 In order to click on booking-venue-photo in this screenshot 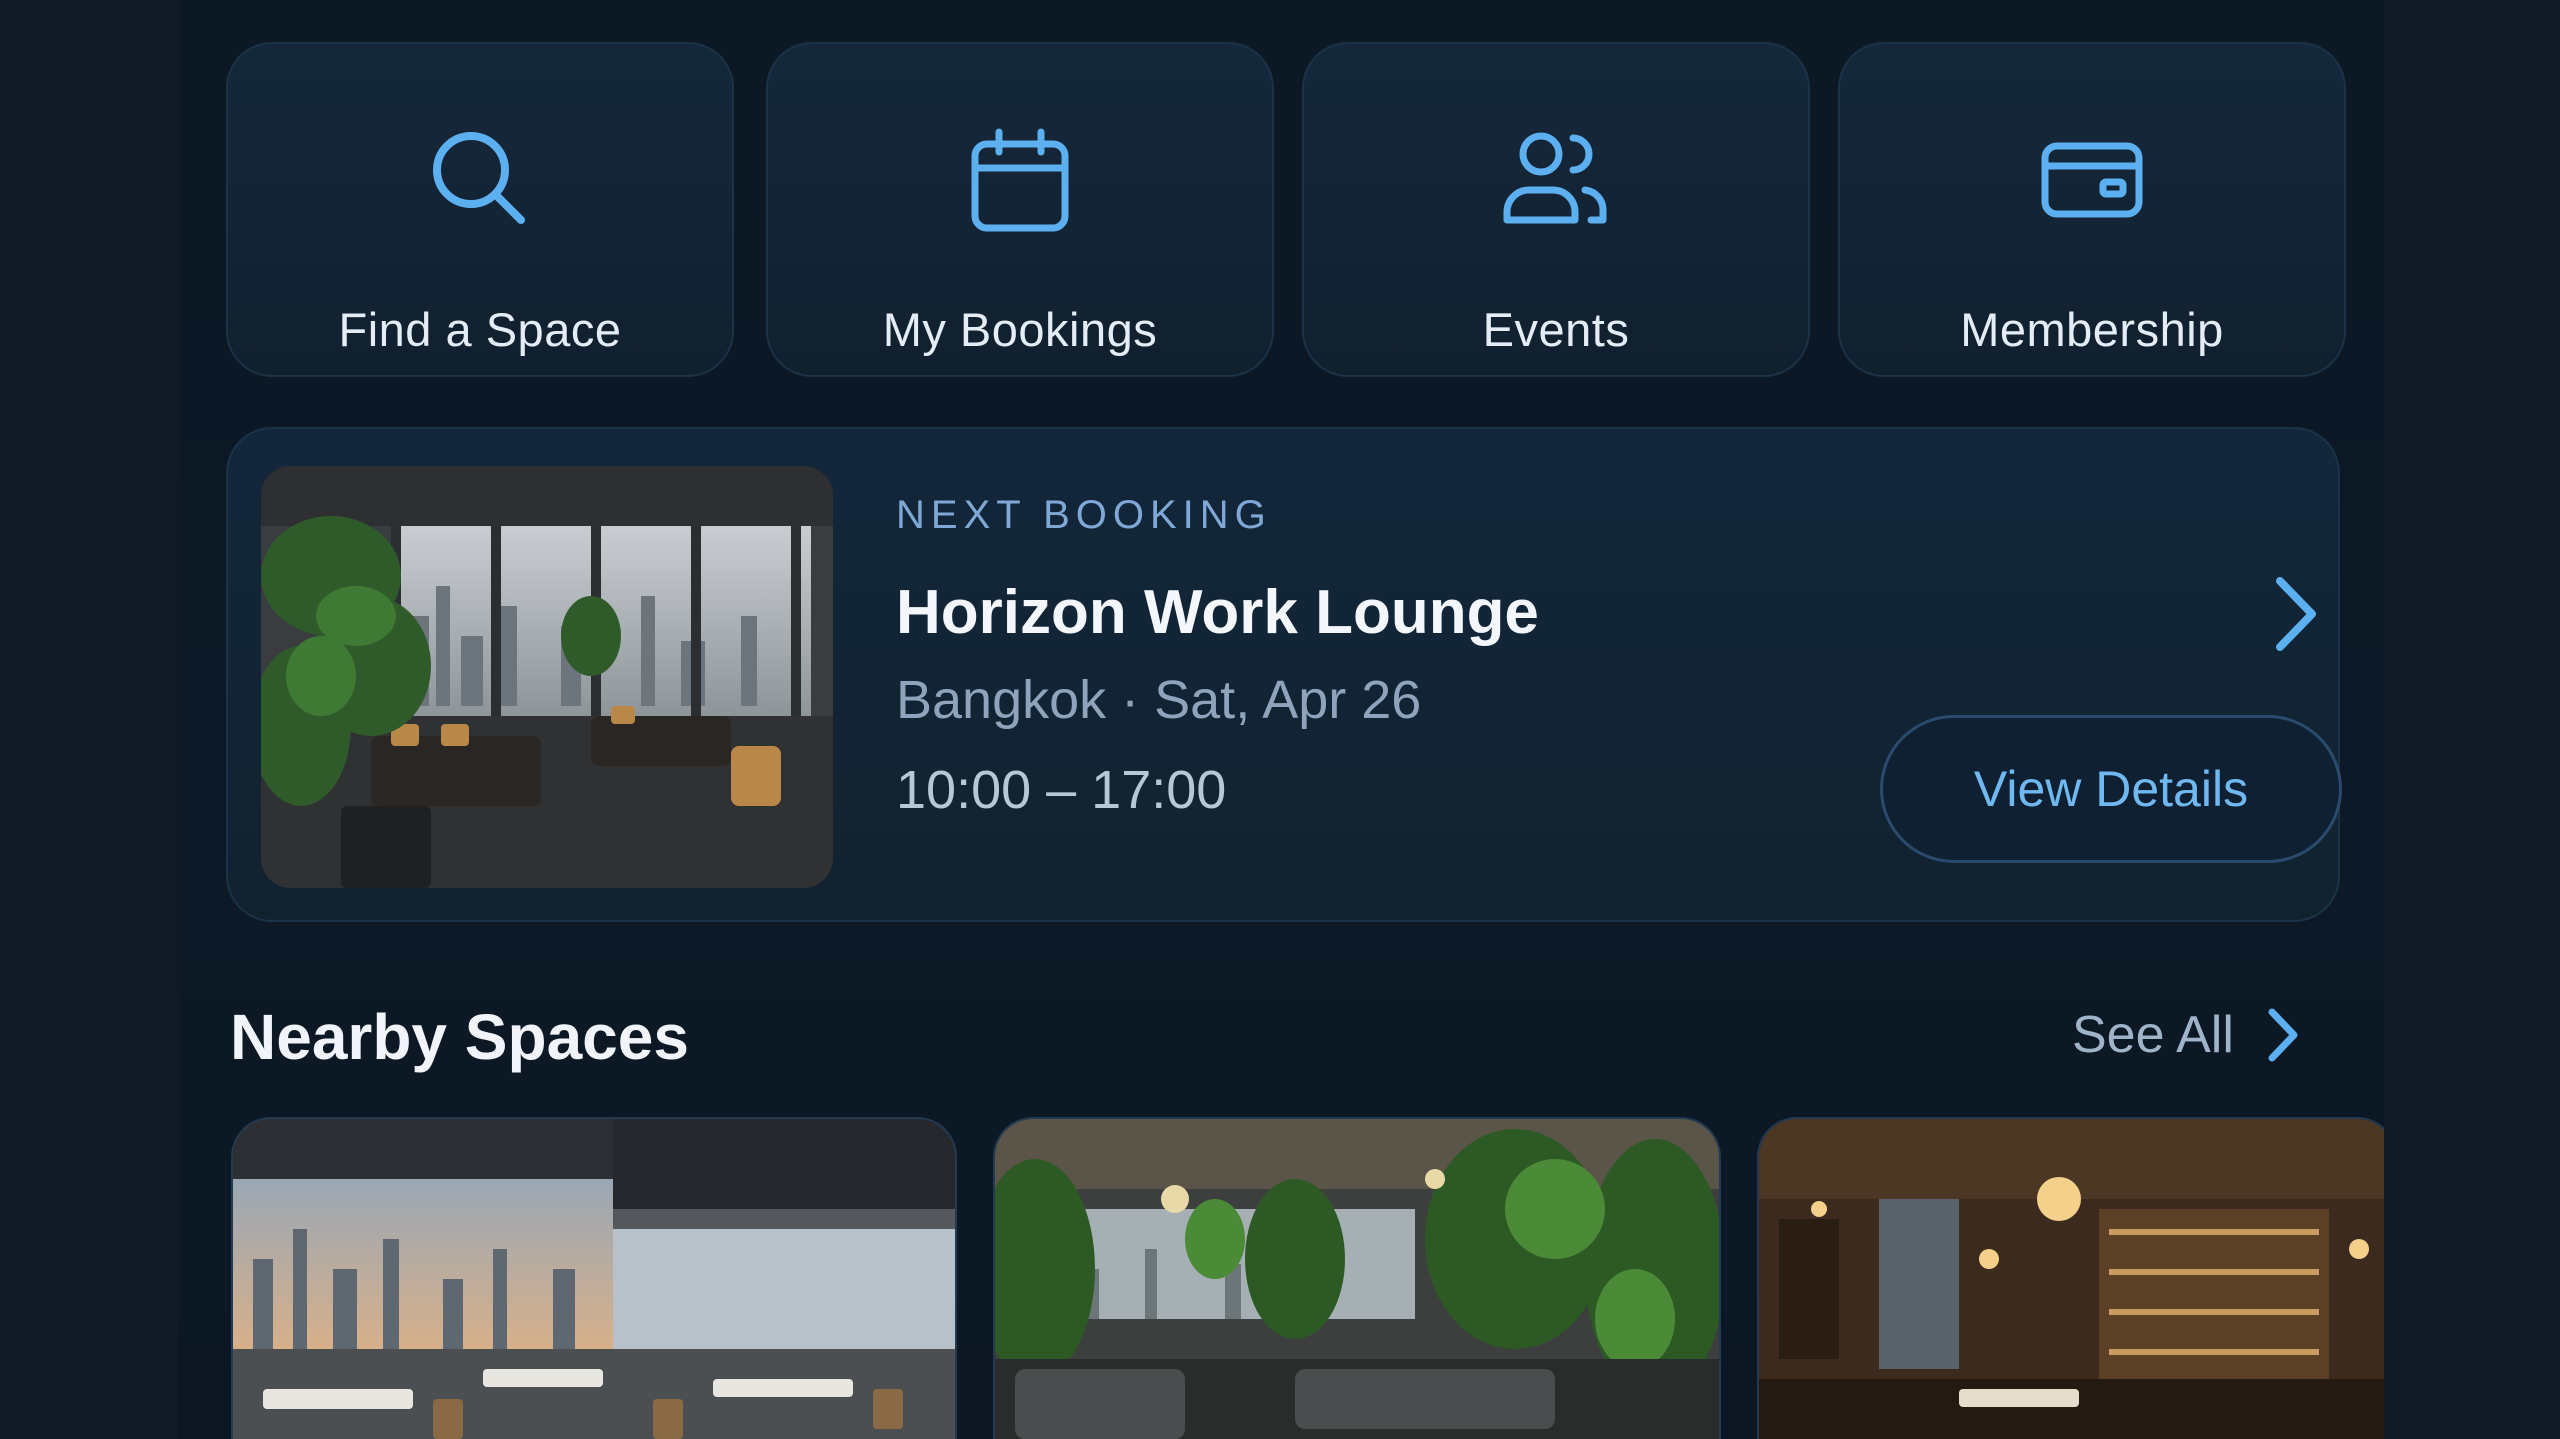, I will do `click(547, 677)`.